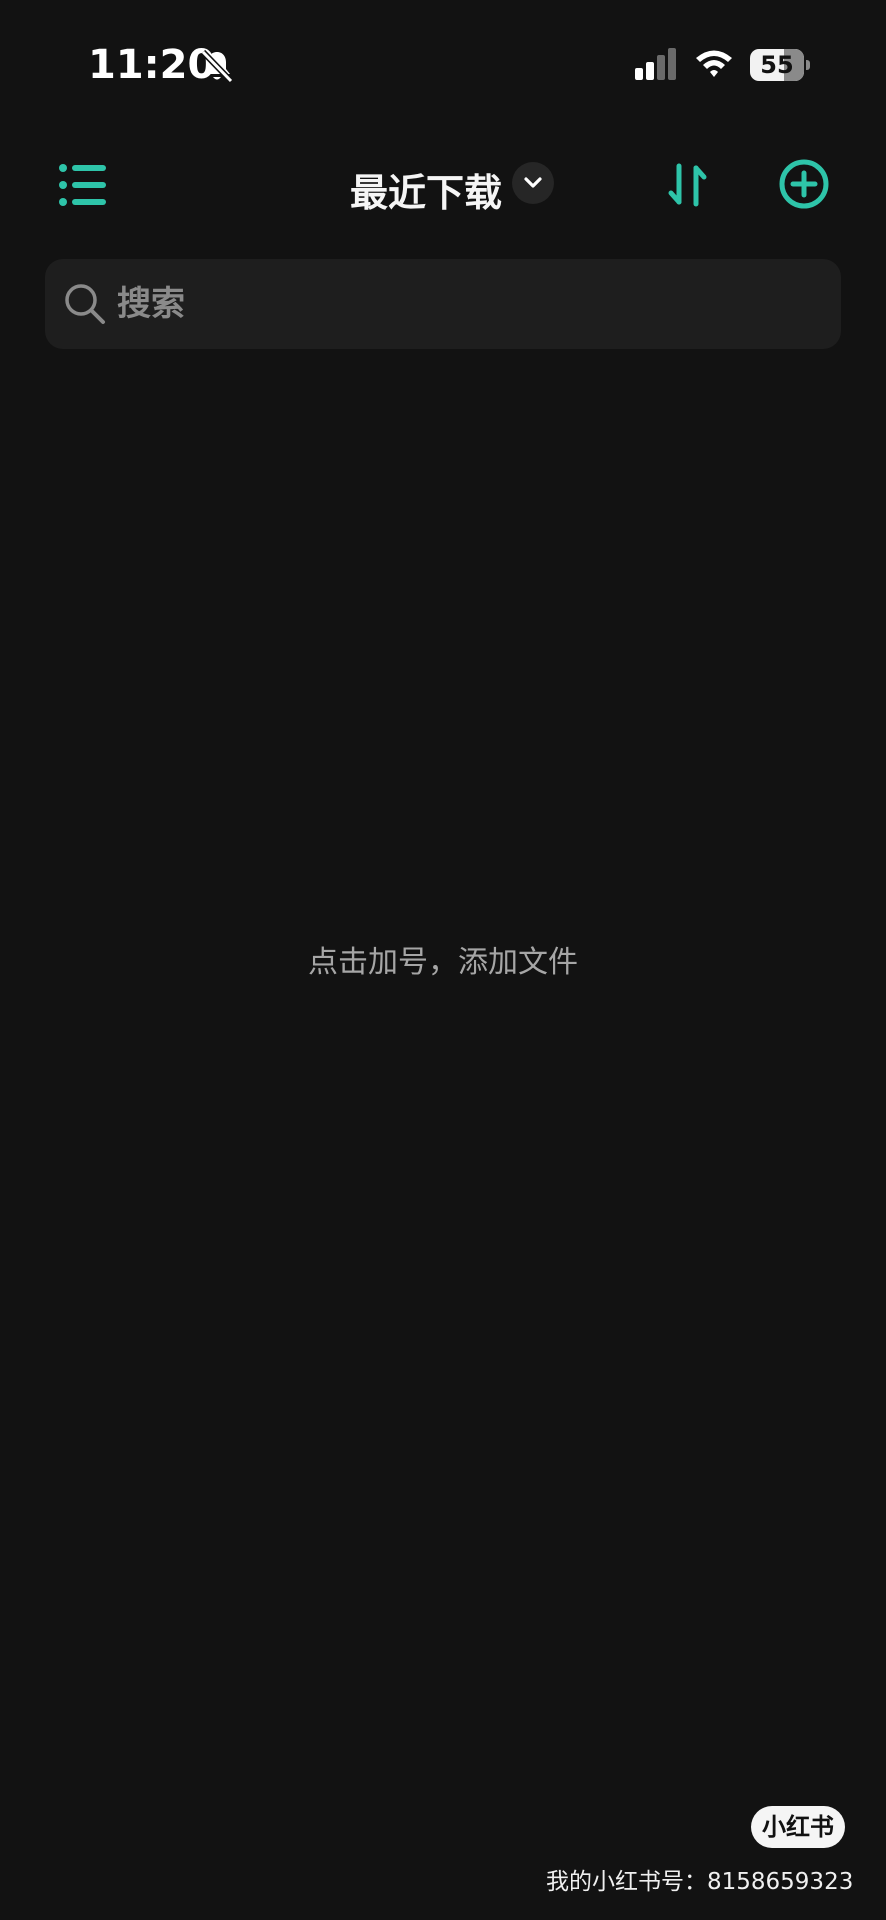  I want to click on wifi-icon, so click(714, 63).